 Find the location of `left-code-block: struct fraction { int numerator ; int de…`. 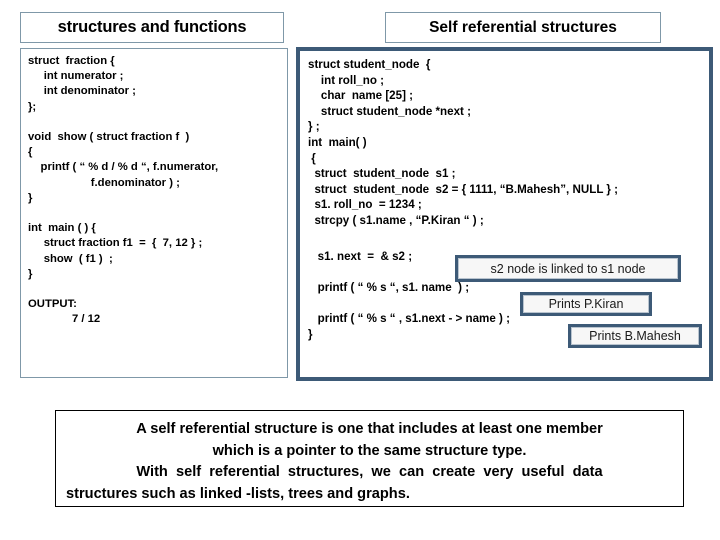

left-code-block: struct fraction { int numerator ; int de… is located at coordinates (123, 190).